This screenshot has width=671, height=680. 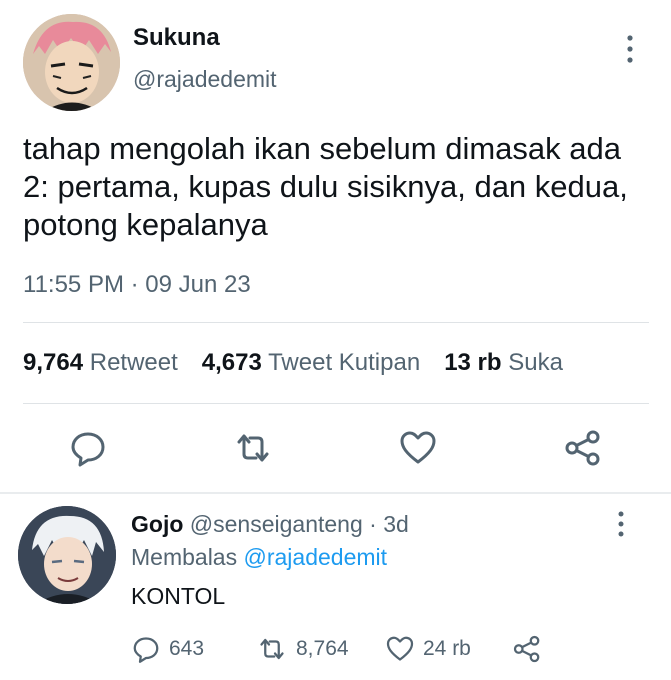 What do you see at coordinates (157, 524) in the screenshot?
I see `reply-author-name: Gojo` at bounding box center [157, 524].